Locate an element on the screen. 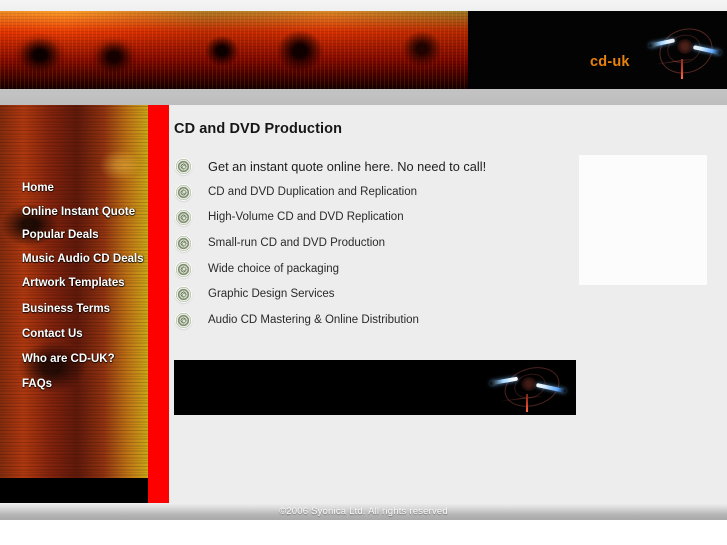  list-item-label: Small-run CD and DVD Production is located at coordinates (297, 243).